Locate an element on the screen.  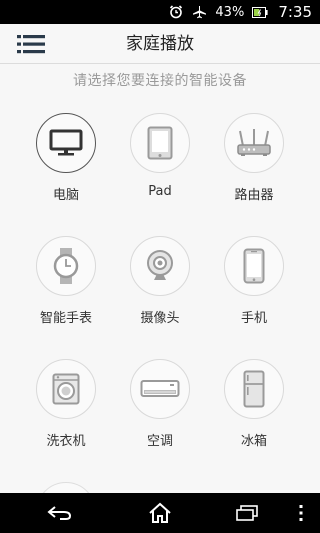
device-label: 洗衣机 is located at coordinates (66, 441).